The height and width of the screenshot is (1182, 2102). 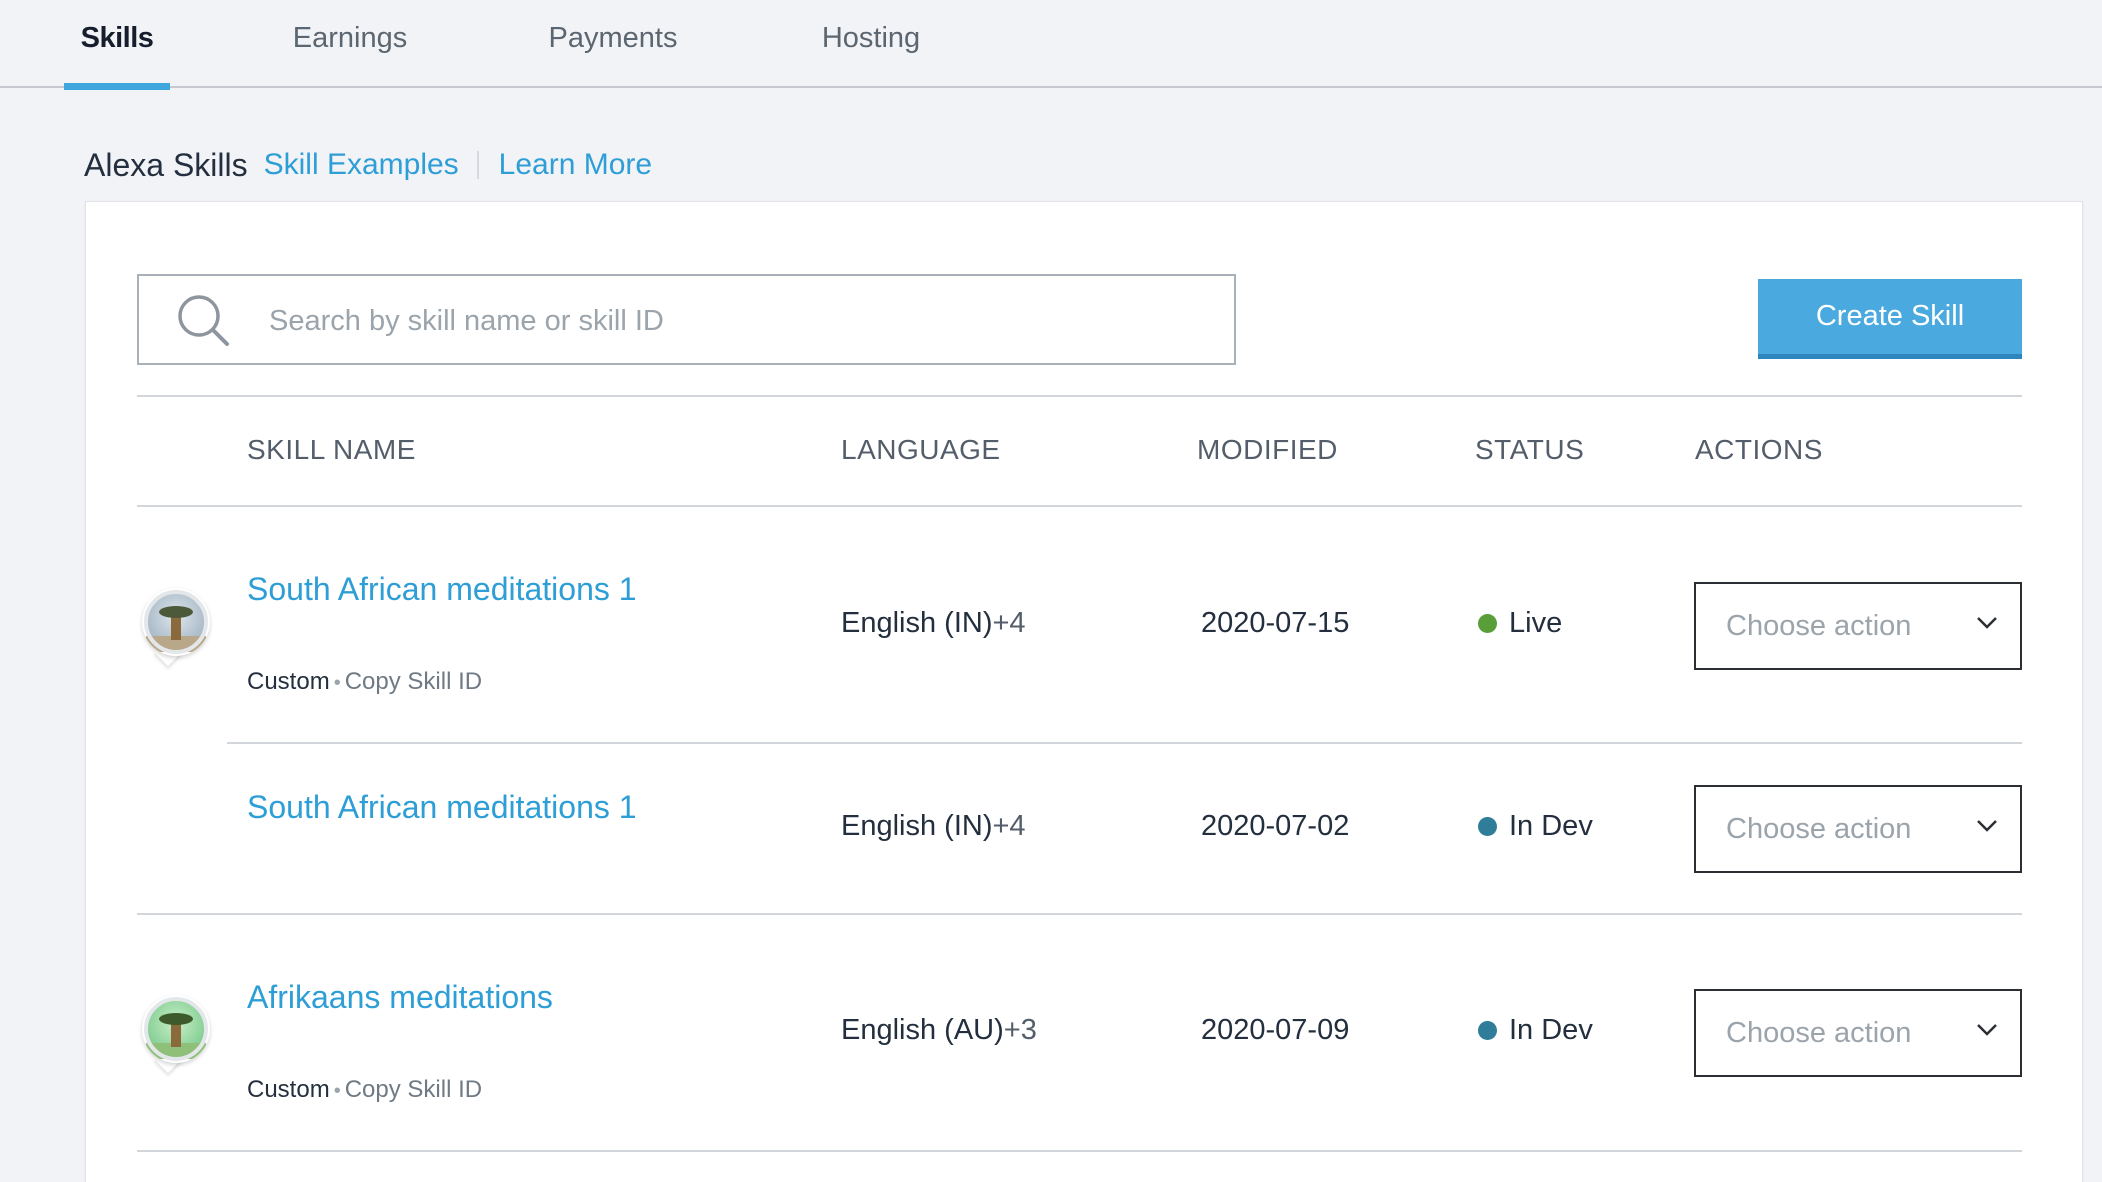 I want to click on tab-skills: Skills, so click(x=117, y=56).